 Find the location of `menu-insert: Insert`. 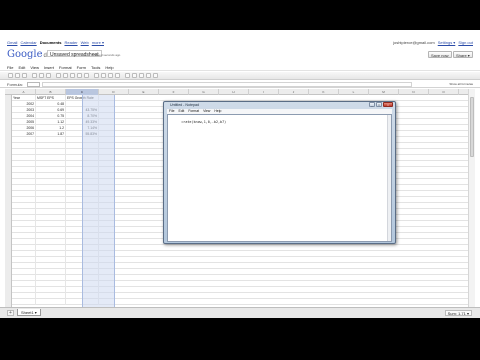

menu-insert: Insert is located at coordinates (49, 67).